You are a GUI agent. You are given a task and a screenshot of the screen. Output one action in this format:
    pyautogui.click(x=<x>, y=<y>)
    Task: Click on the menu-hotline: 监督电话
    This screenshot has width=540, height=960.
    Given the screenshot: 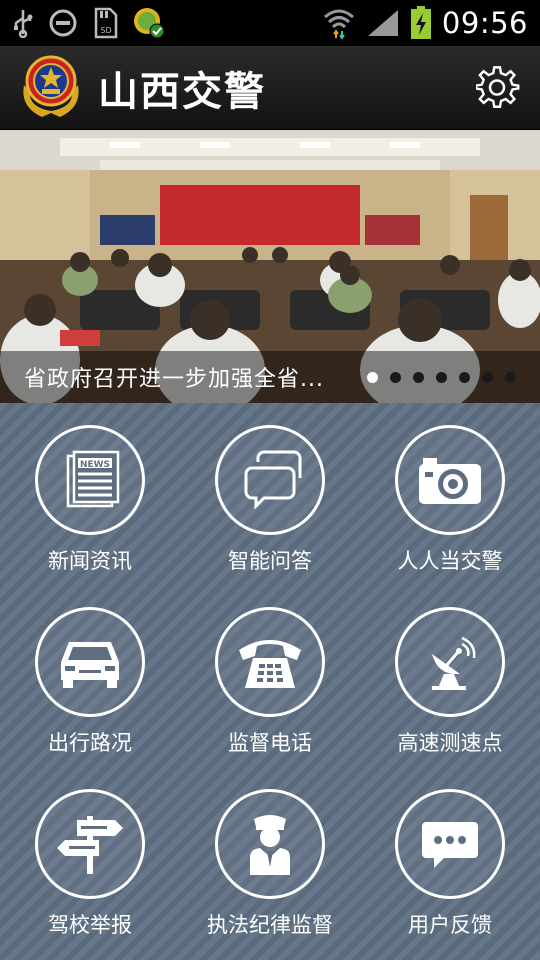 What is the action you would take?
    pyautogui.click(x=270, y=675)
    